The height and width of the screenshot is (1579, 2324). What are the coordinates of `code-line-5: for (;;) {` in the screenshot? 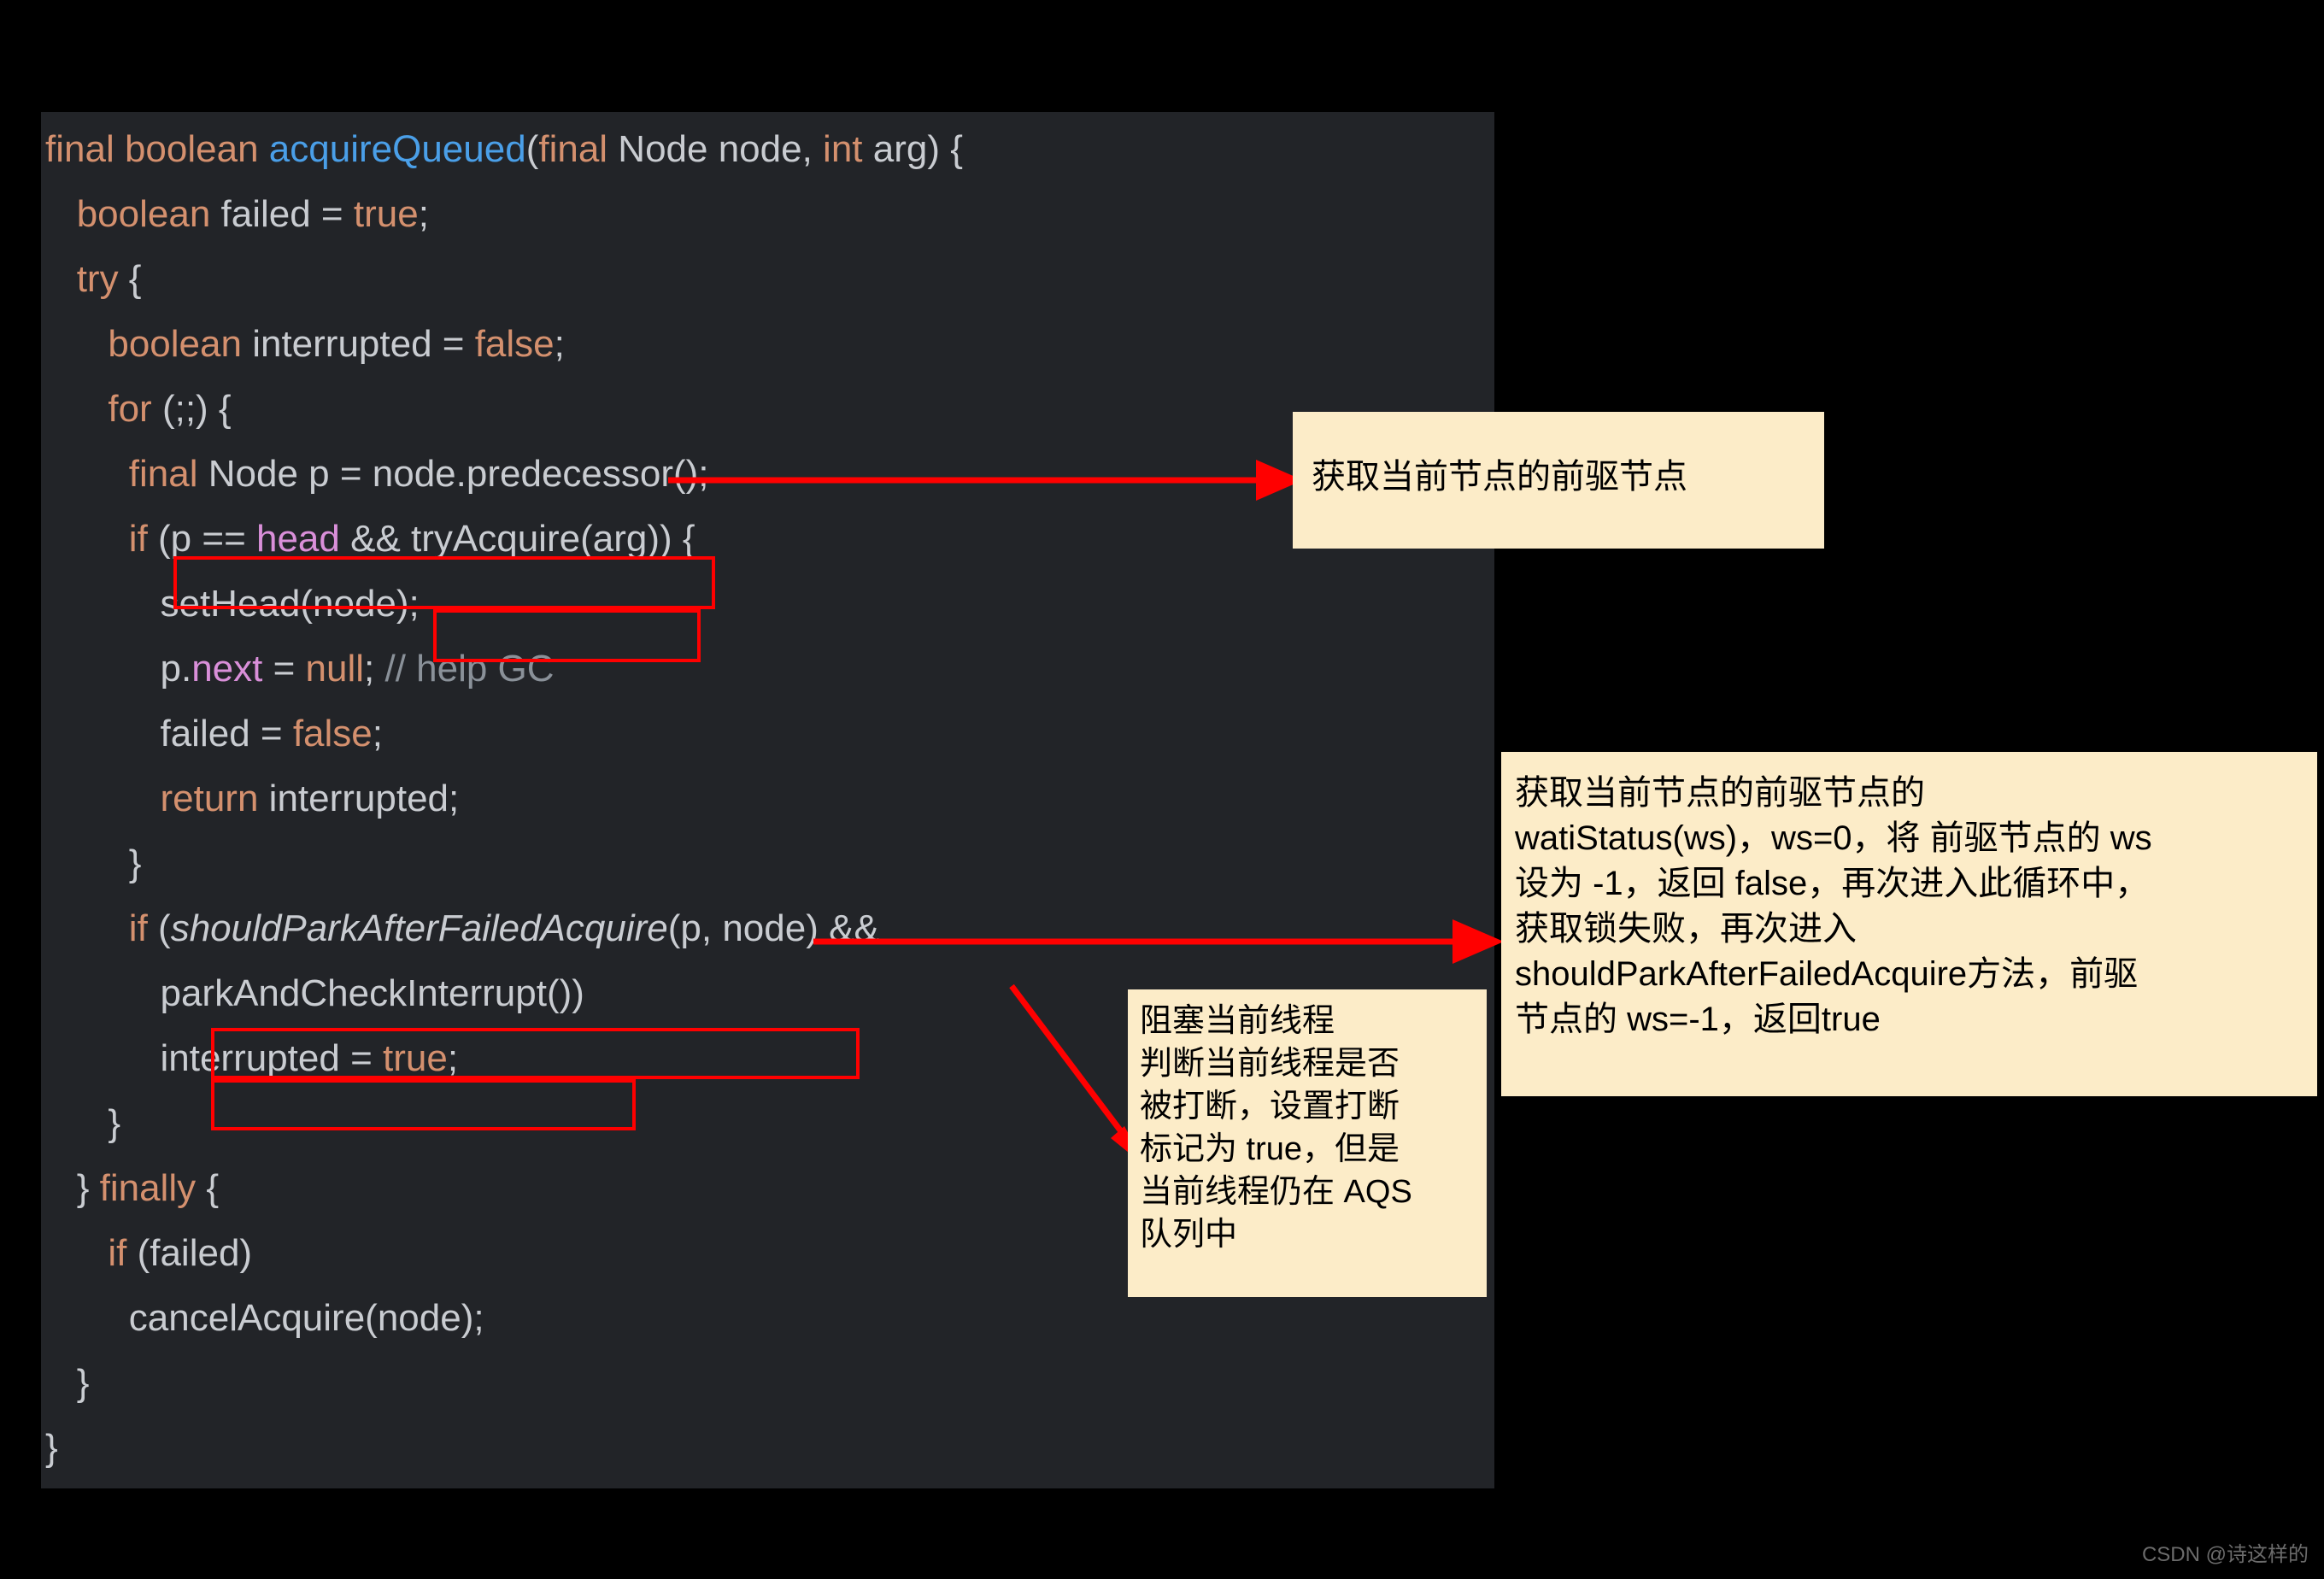 It's located at (170, 409).